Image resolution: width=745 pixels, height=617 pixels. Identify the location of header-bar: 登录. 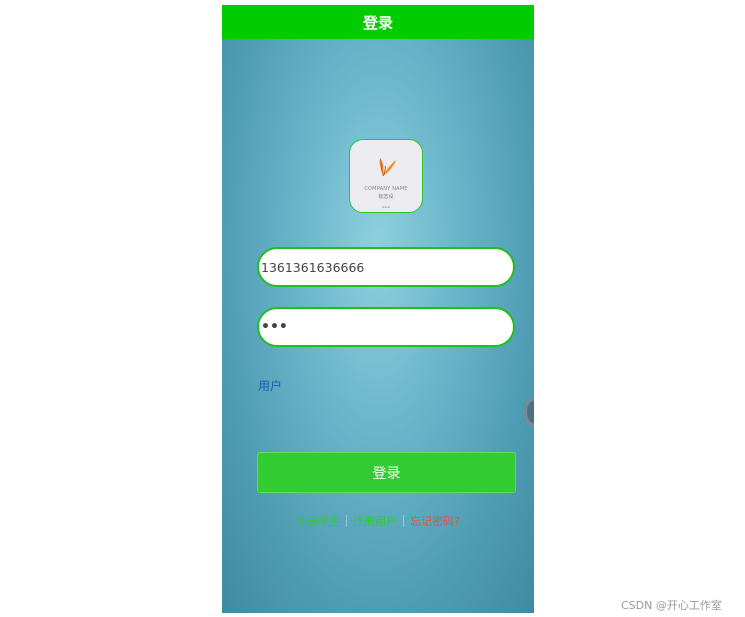
(378, 22).